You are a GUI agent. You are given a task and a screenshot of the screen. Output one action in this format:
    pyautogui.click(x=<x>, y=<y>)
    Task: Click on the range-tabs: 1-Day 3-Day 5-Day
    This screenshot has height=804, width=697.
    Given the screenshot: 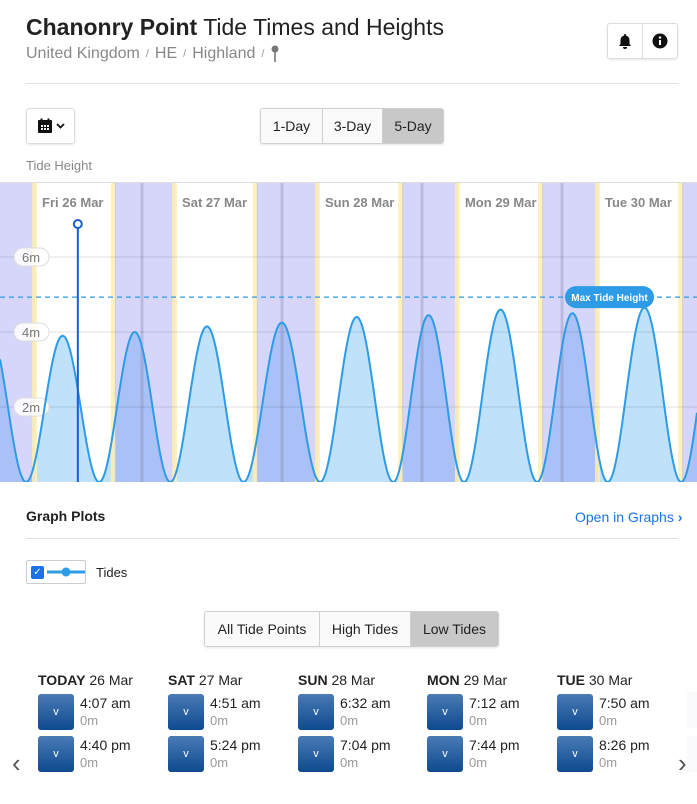 What is the action you would take?
    pyautogui.click(x=352, y=126)
    